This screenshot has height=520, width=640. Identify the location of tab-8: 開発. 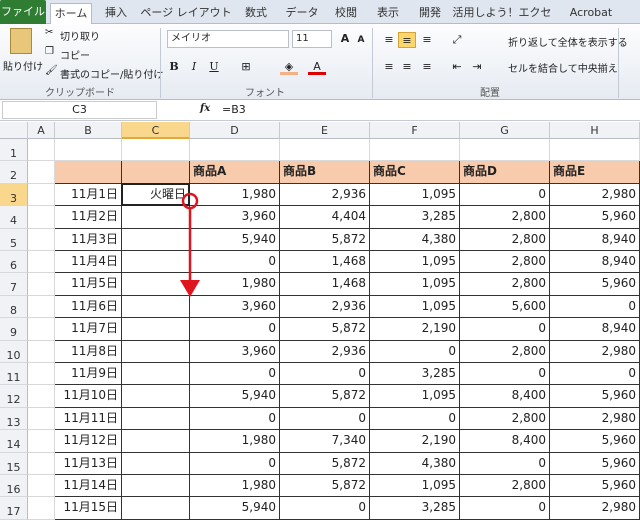
(430, 13).